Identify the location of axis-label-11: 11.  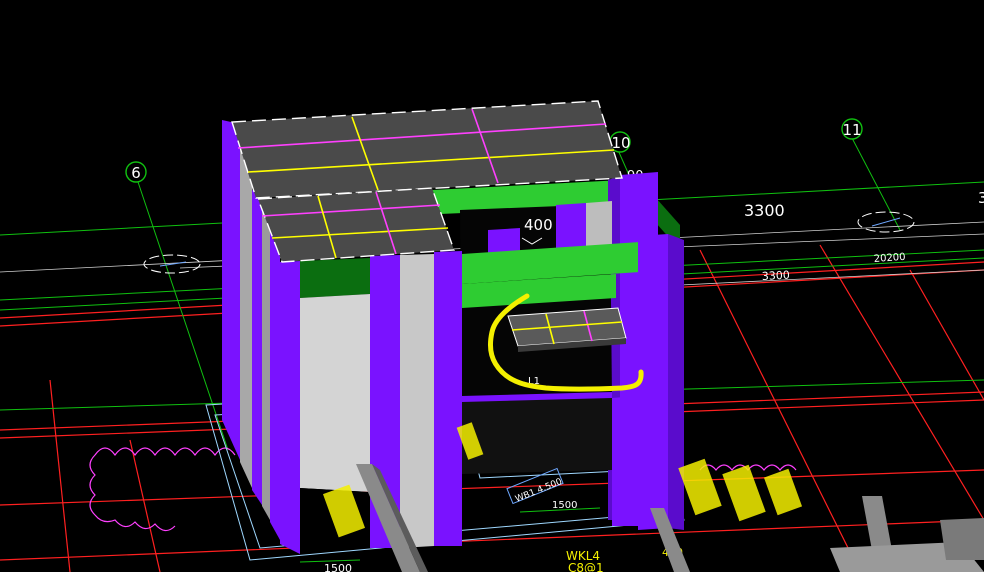
(851, 130).